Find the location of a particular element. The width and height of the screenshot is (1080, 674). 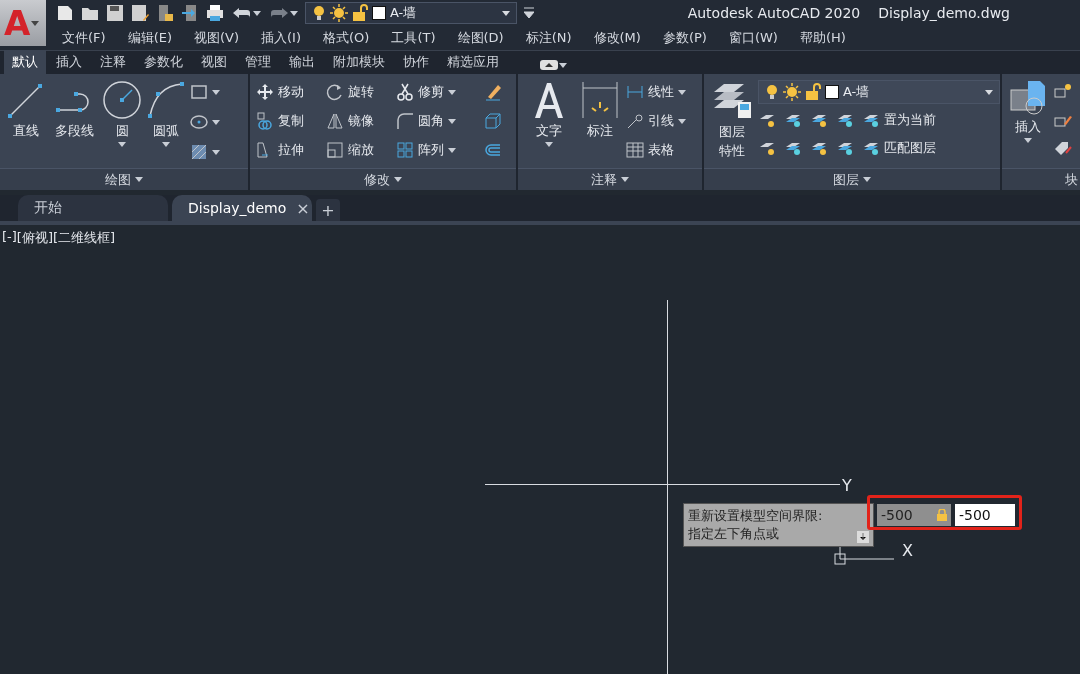

draw-tool-button: 直线 is located at coordinates (26, 124).